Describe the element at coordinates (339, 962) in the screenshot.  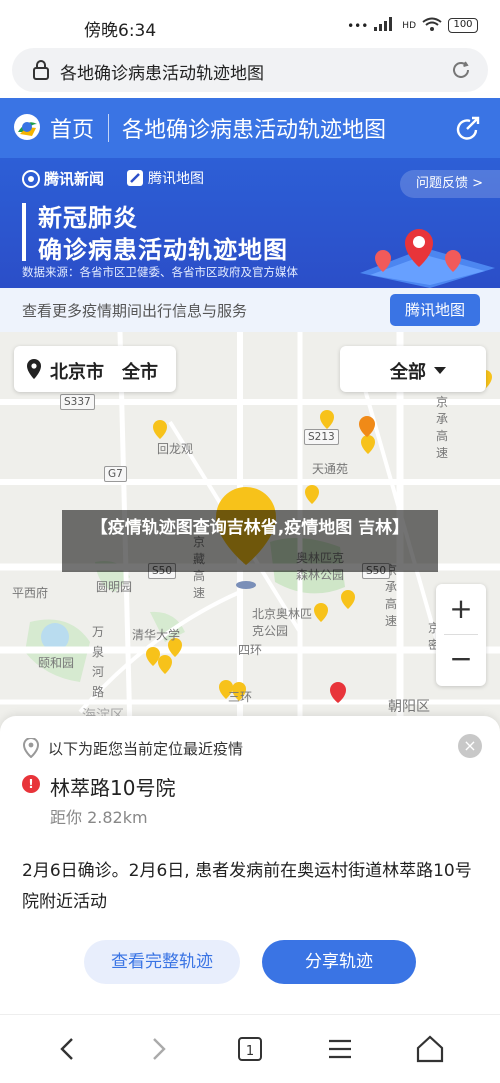
I see `share-track-button: 分享轨迹` at that location.